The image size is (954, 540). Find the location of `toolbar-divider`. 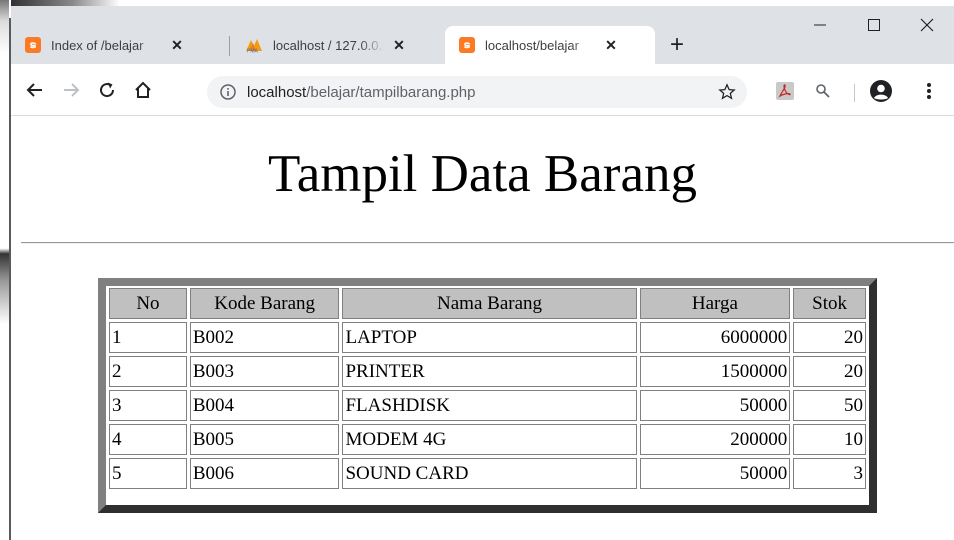

toolbar-divider is located at coordinates (854, 93).